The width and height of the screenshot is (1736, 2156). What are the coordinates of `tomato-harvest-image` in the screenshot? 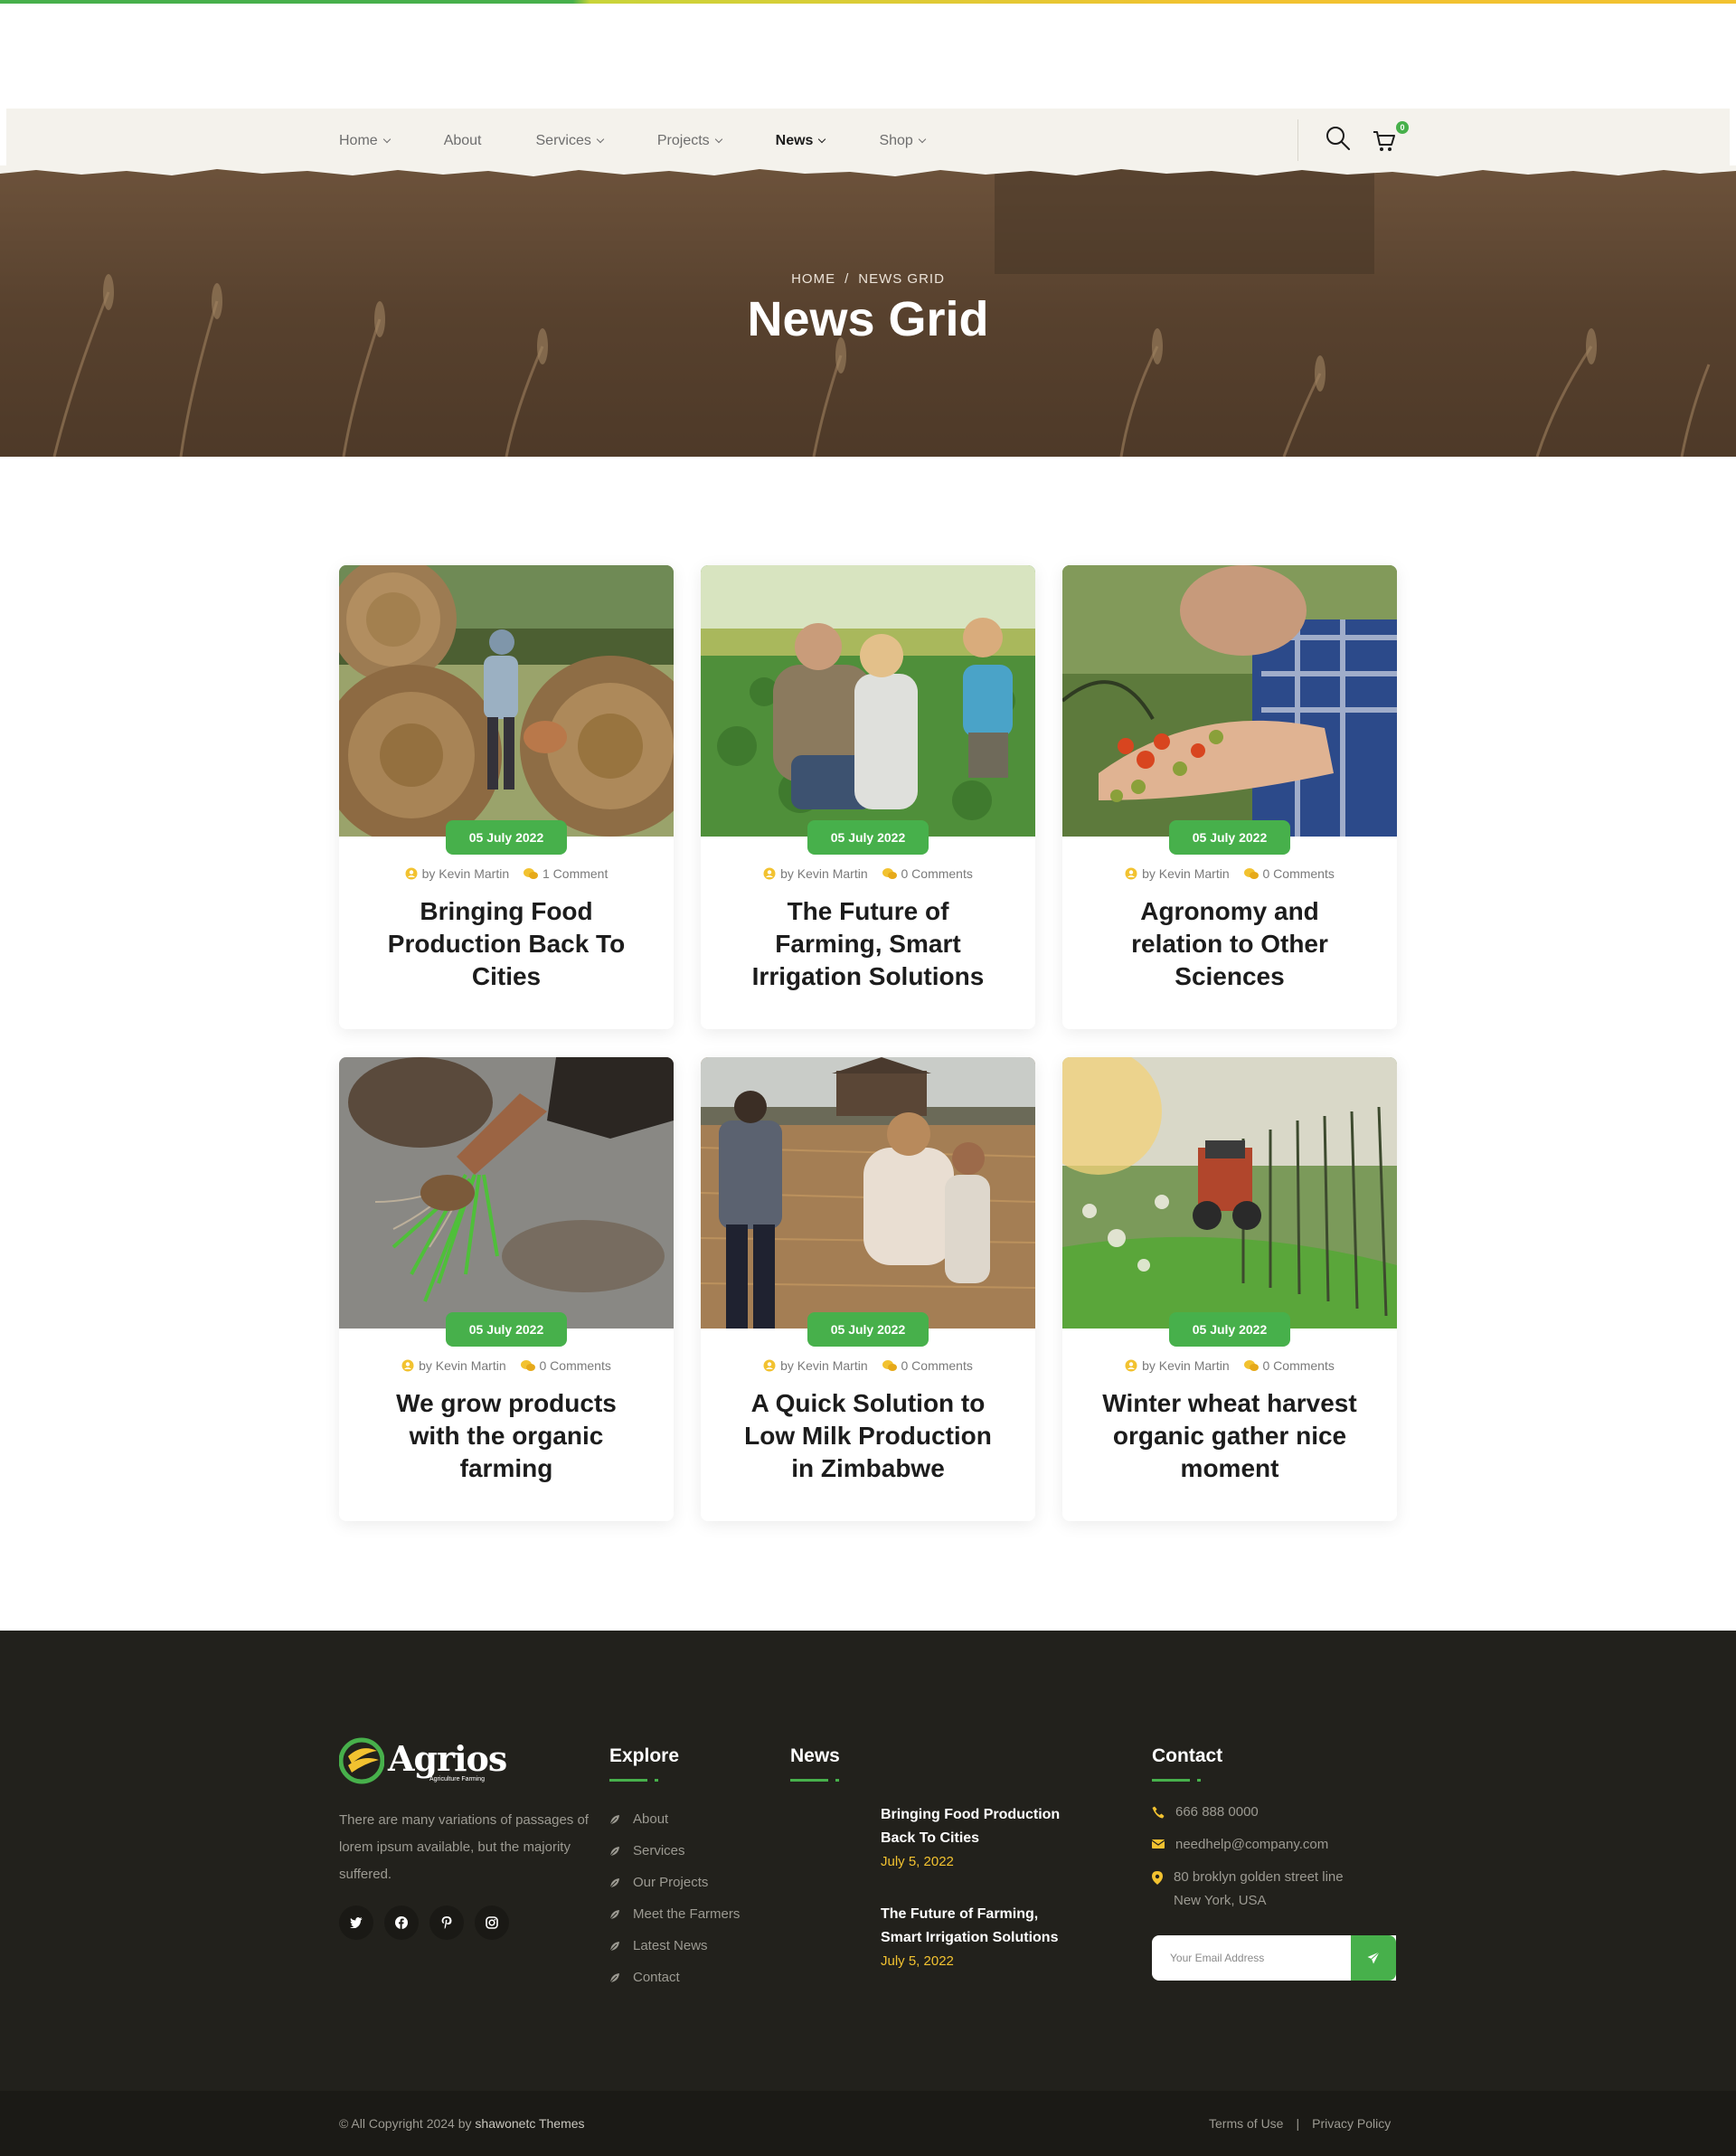 It's located at (1229, 701).